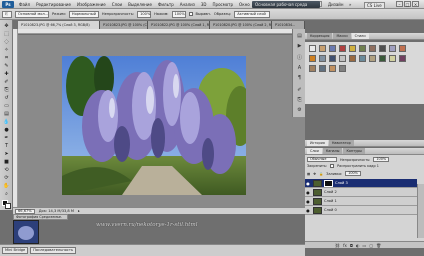  I want to click on add-mask-icon: ◘, so click(351, 245).